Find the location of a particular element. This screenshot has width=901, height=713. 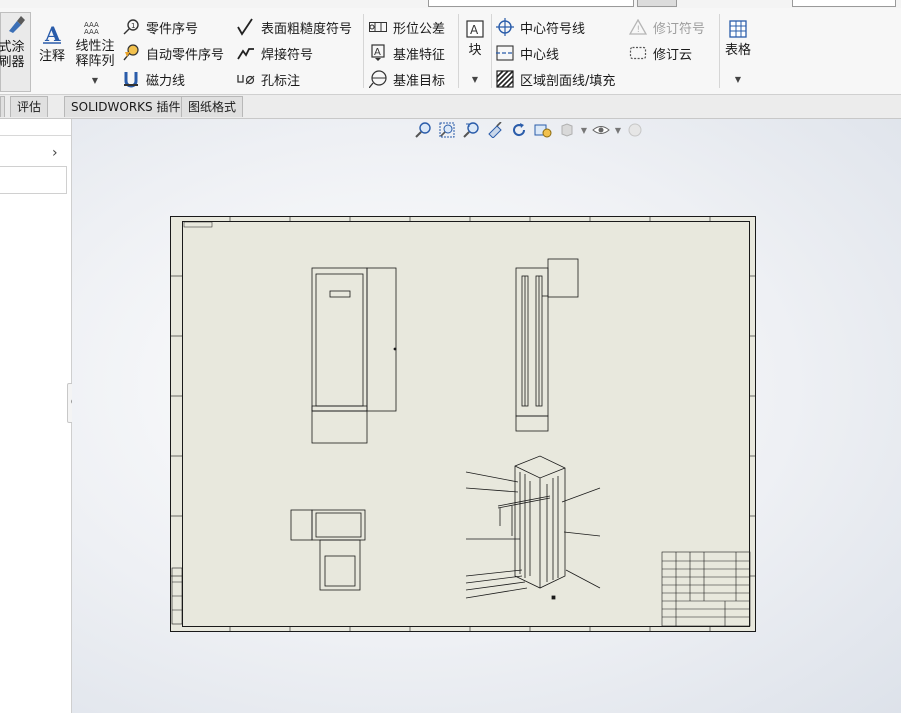

datum-feature-button: A 基准特征 is located at coordinates (407, 53).